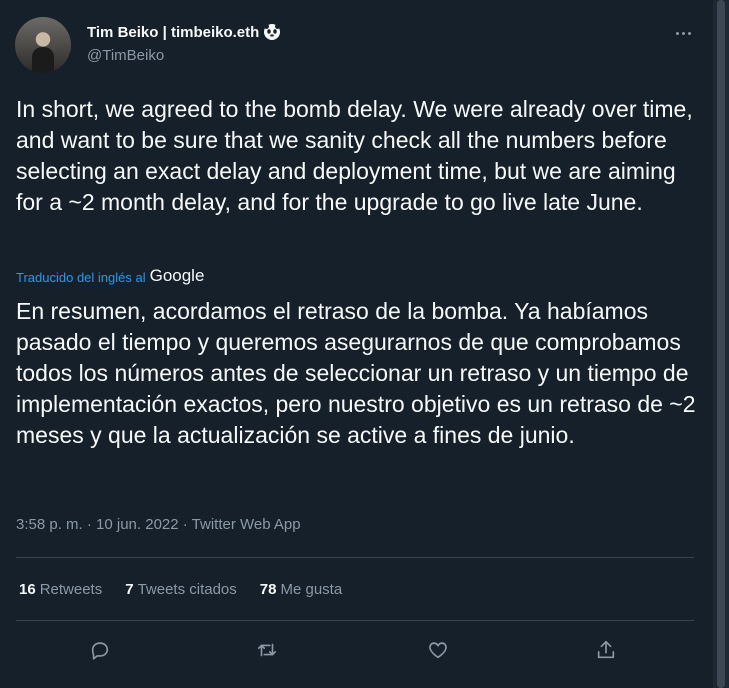  Describe the element at coordinates (60, 589) in the screenshot. I see `retweets-stat: 16 Retweets` at that location.